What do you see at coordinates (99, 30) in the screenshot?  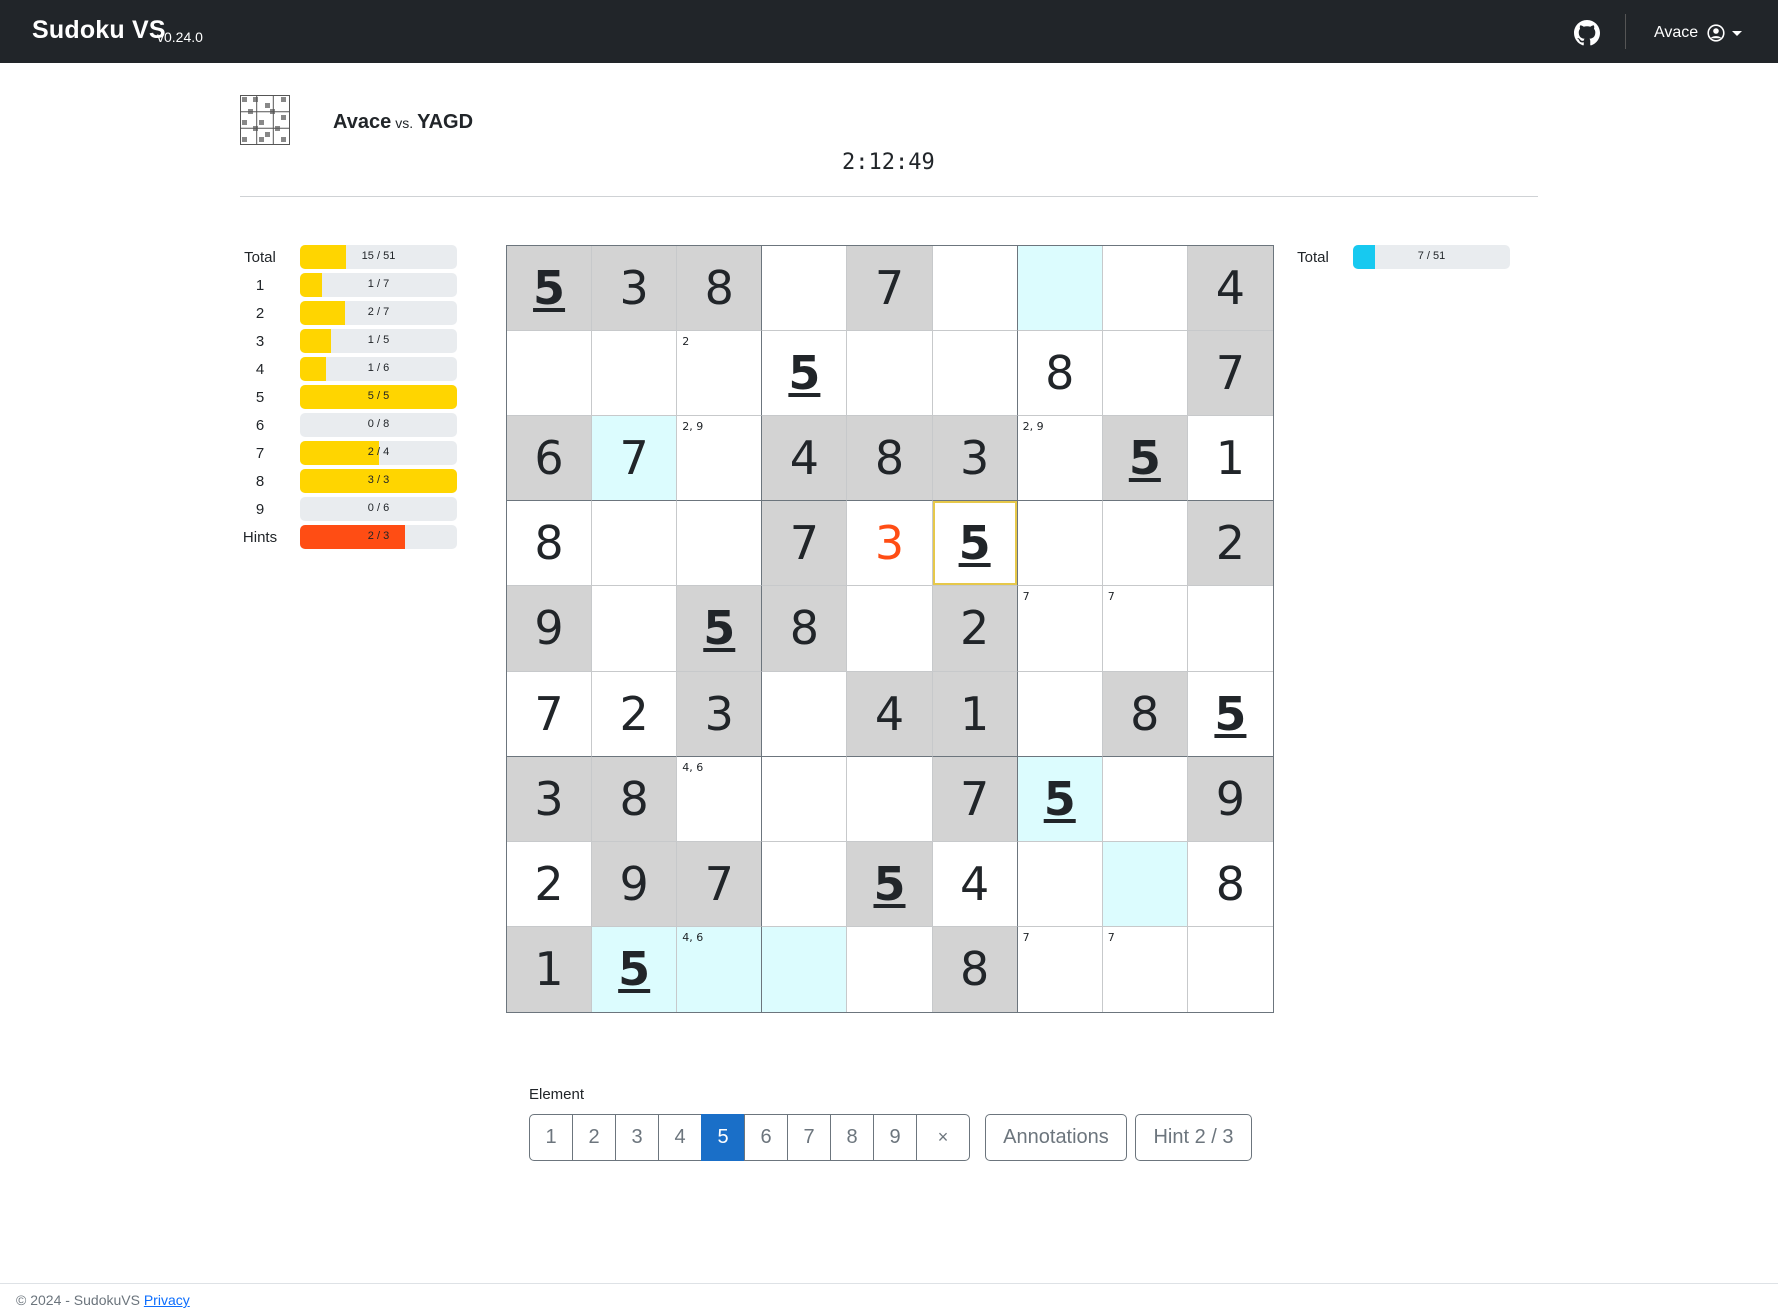 I see `brand-title: Sudoku VS` at bounding box center [99, 30].